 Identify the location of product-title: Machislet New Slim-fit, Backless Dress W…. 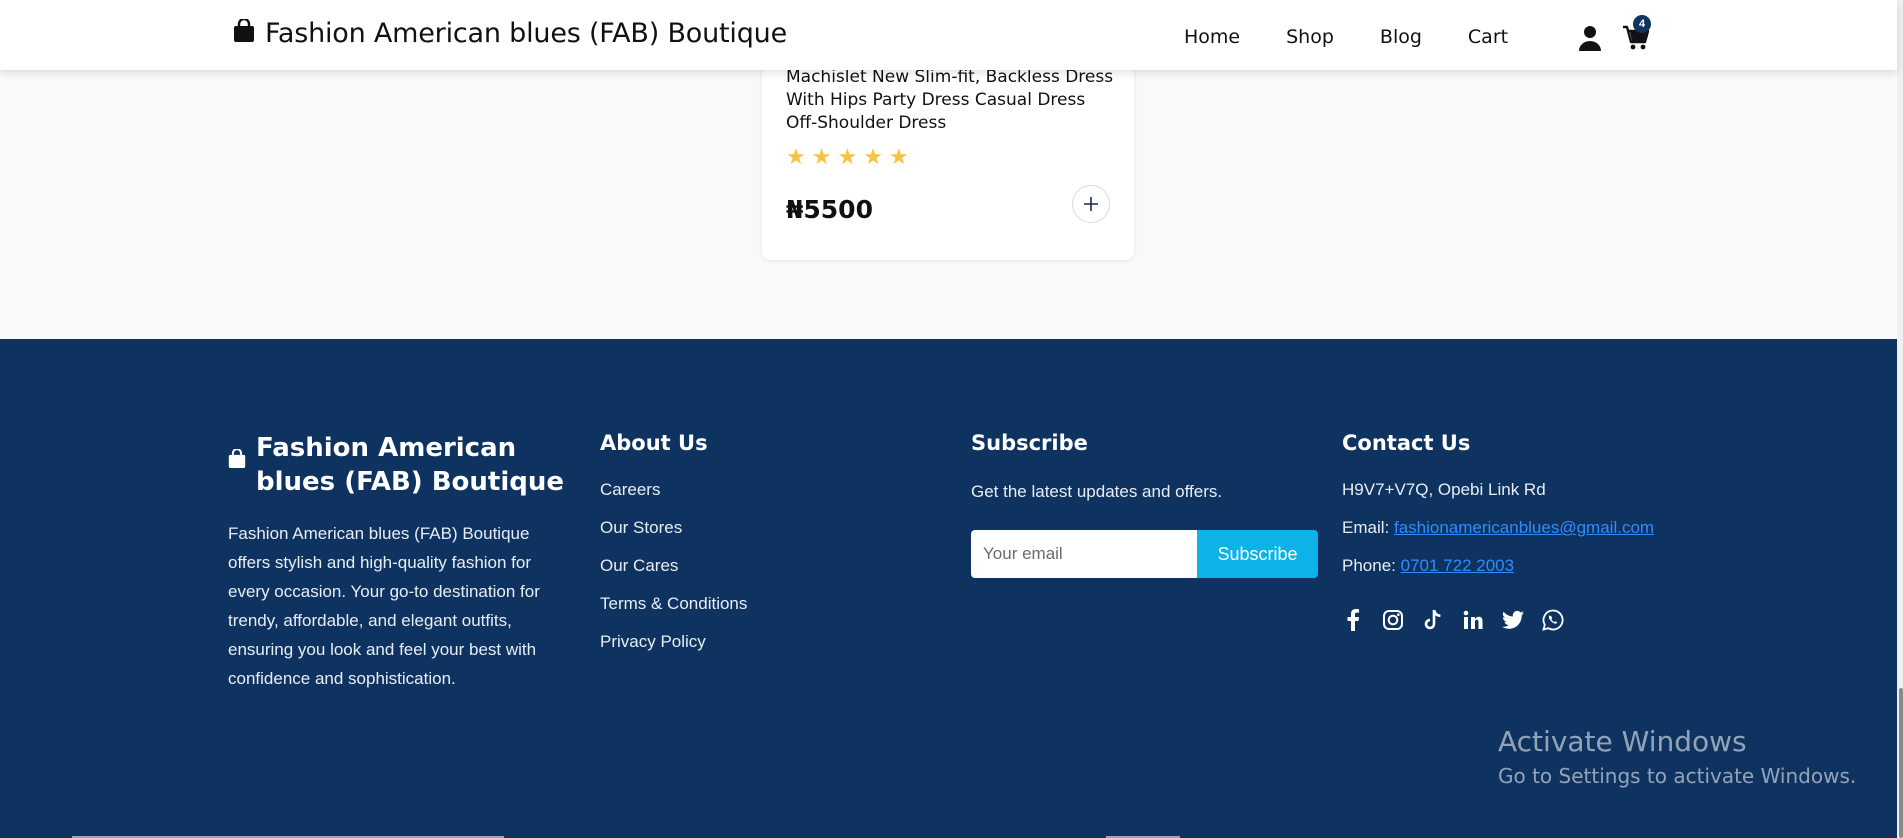
(951, 100).